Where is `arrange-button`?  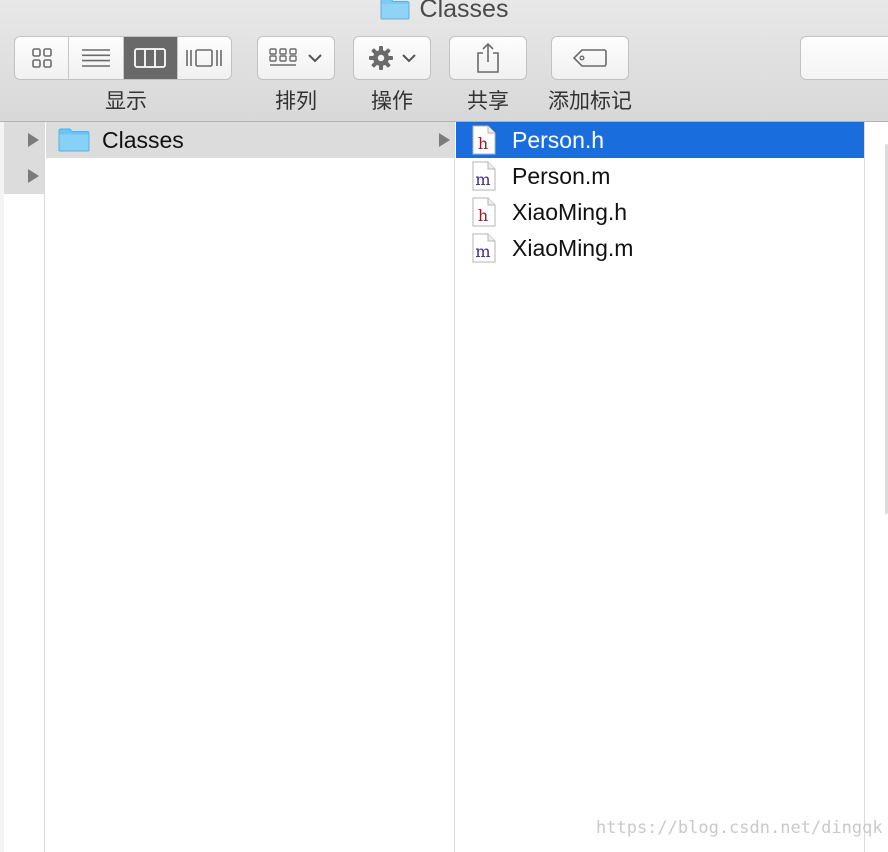
arrange-button is located at coordinates (296, 58).